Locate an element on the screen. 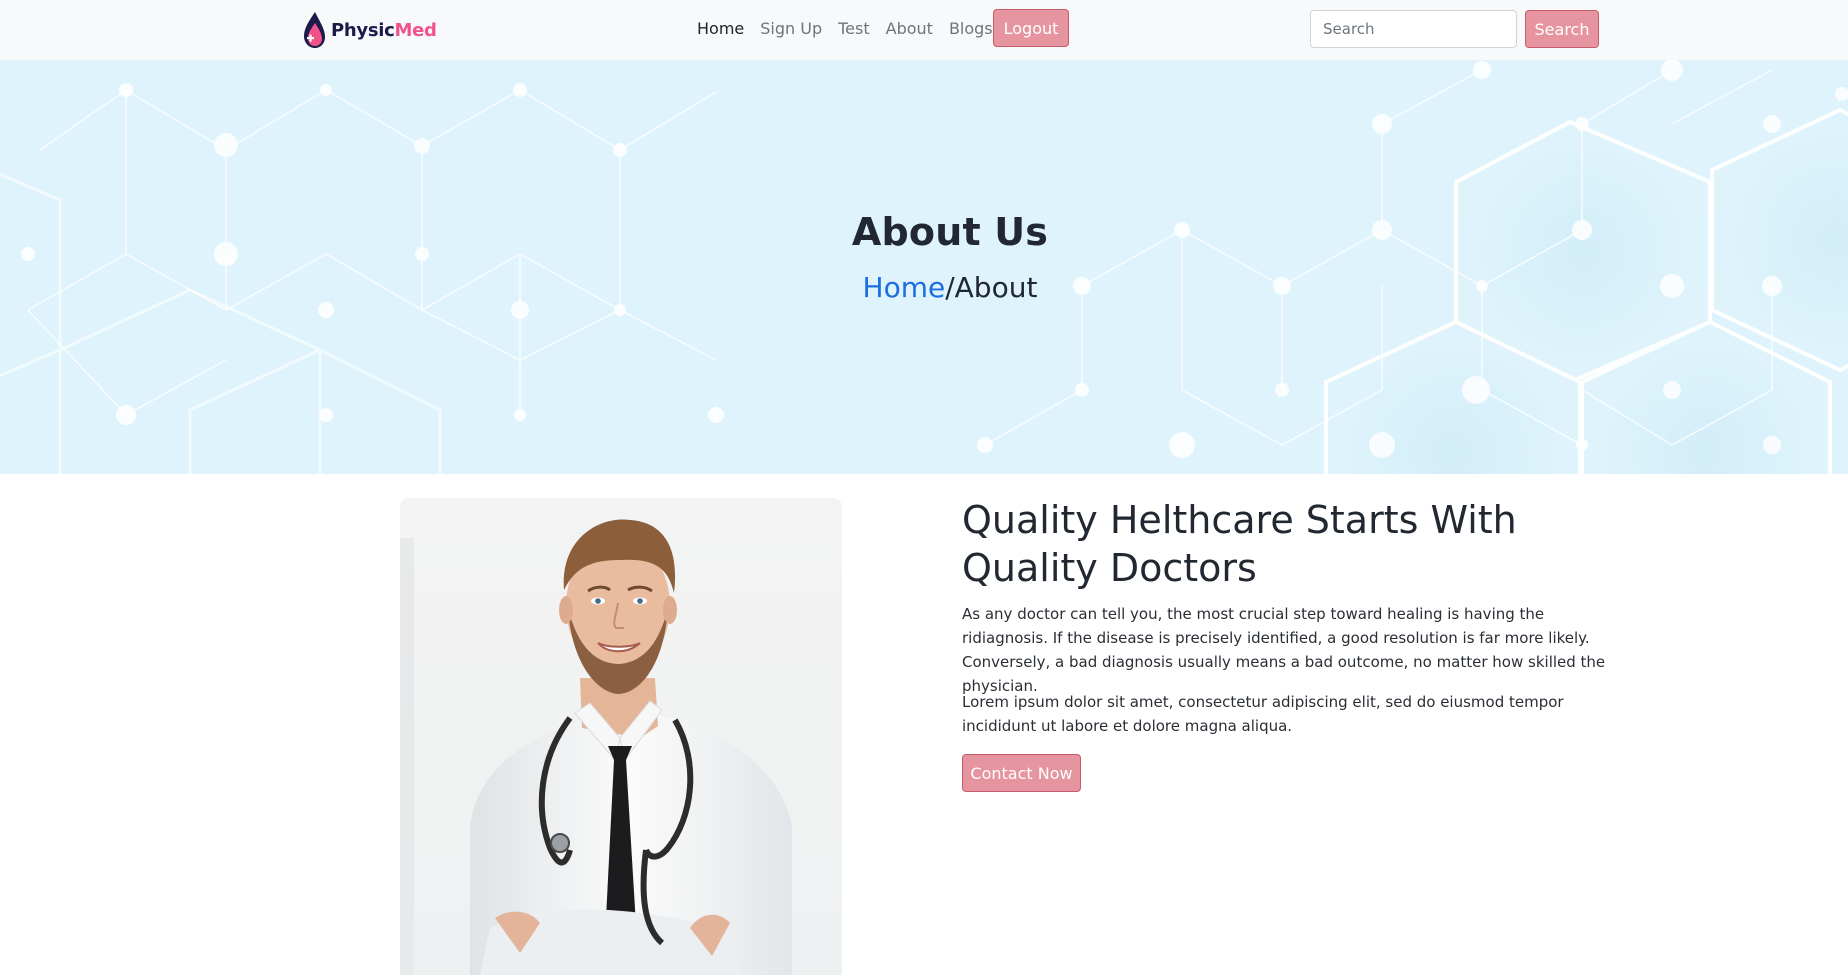 This screenshot has width=1848, height=975. nav-links: Home Sign Up Test About Blogs is located at coordinates (853, 29).